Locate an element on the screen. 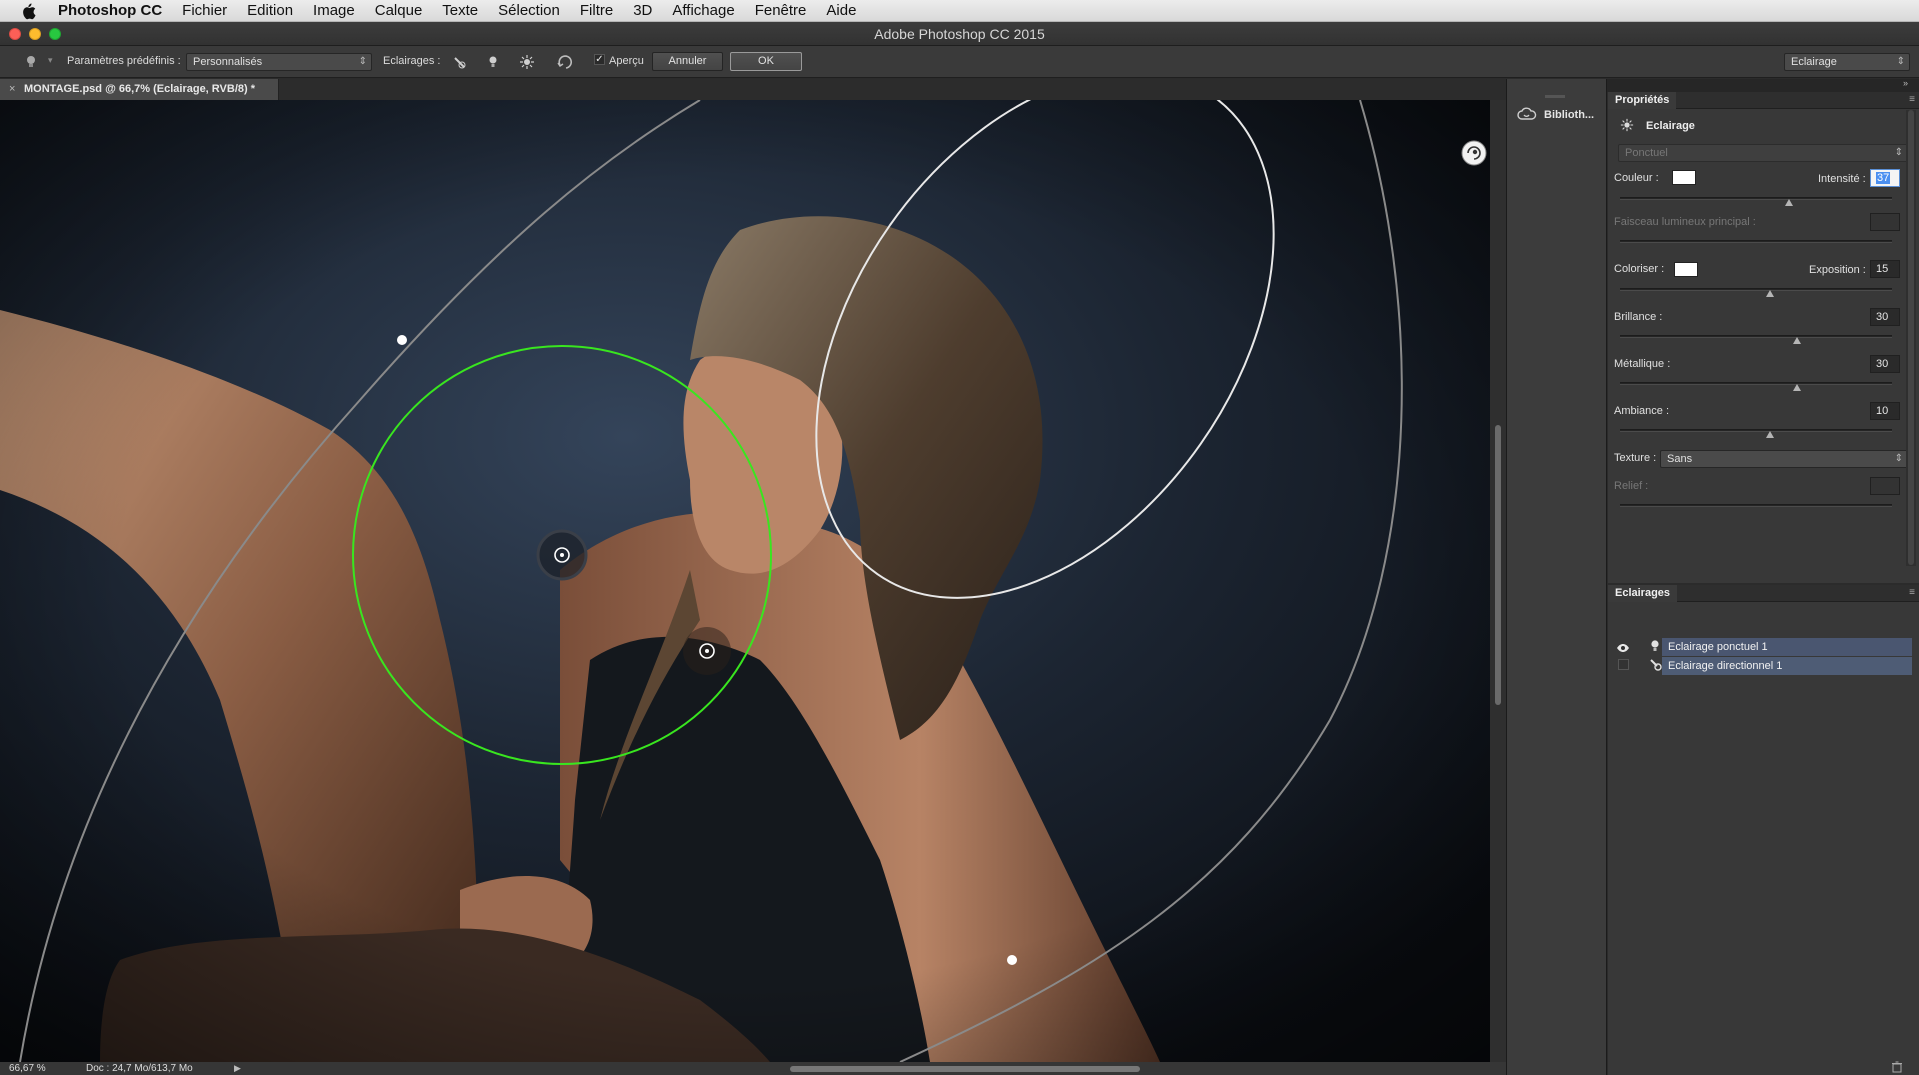 This screenshot has width=1919, height=1075. light-color-swatch is located at coordinates (1684, 177).